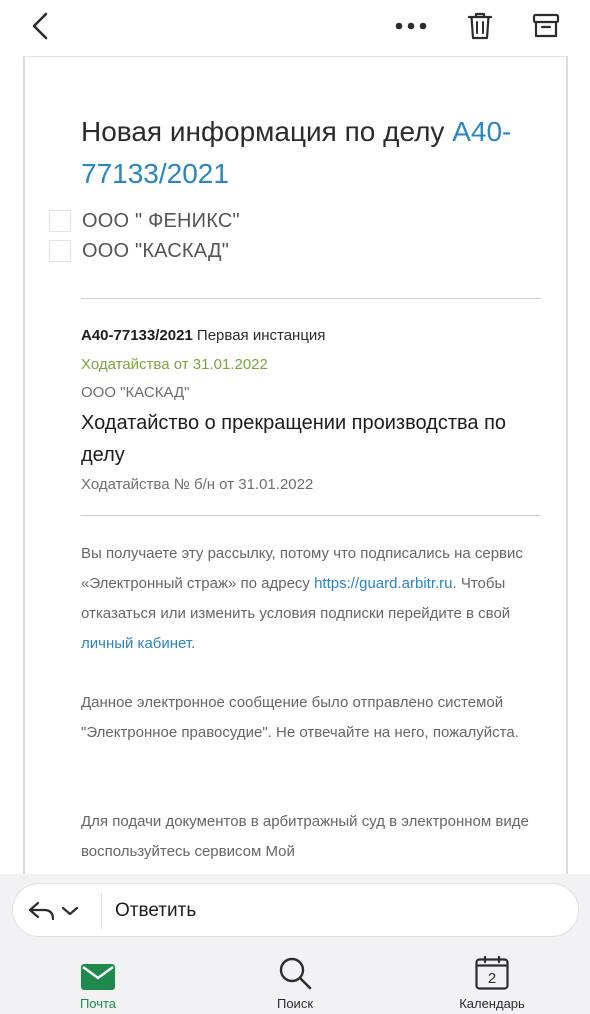 This screenshot has width=590, height=1014. What do you see at coordinates (267, 131) in the screenshot?
I see `subject-text: Новая информация по делу` at bounding box center [267, 131].